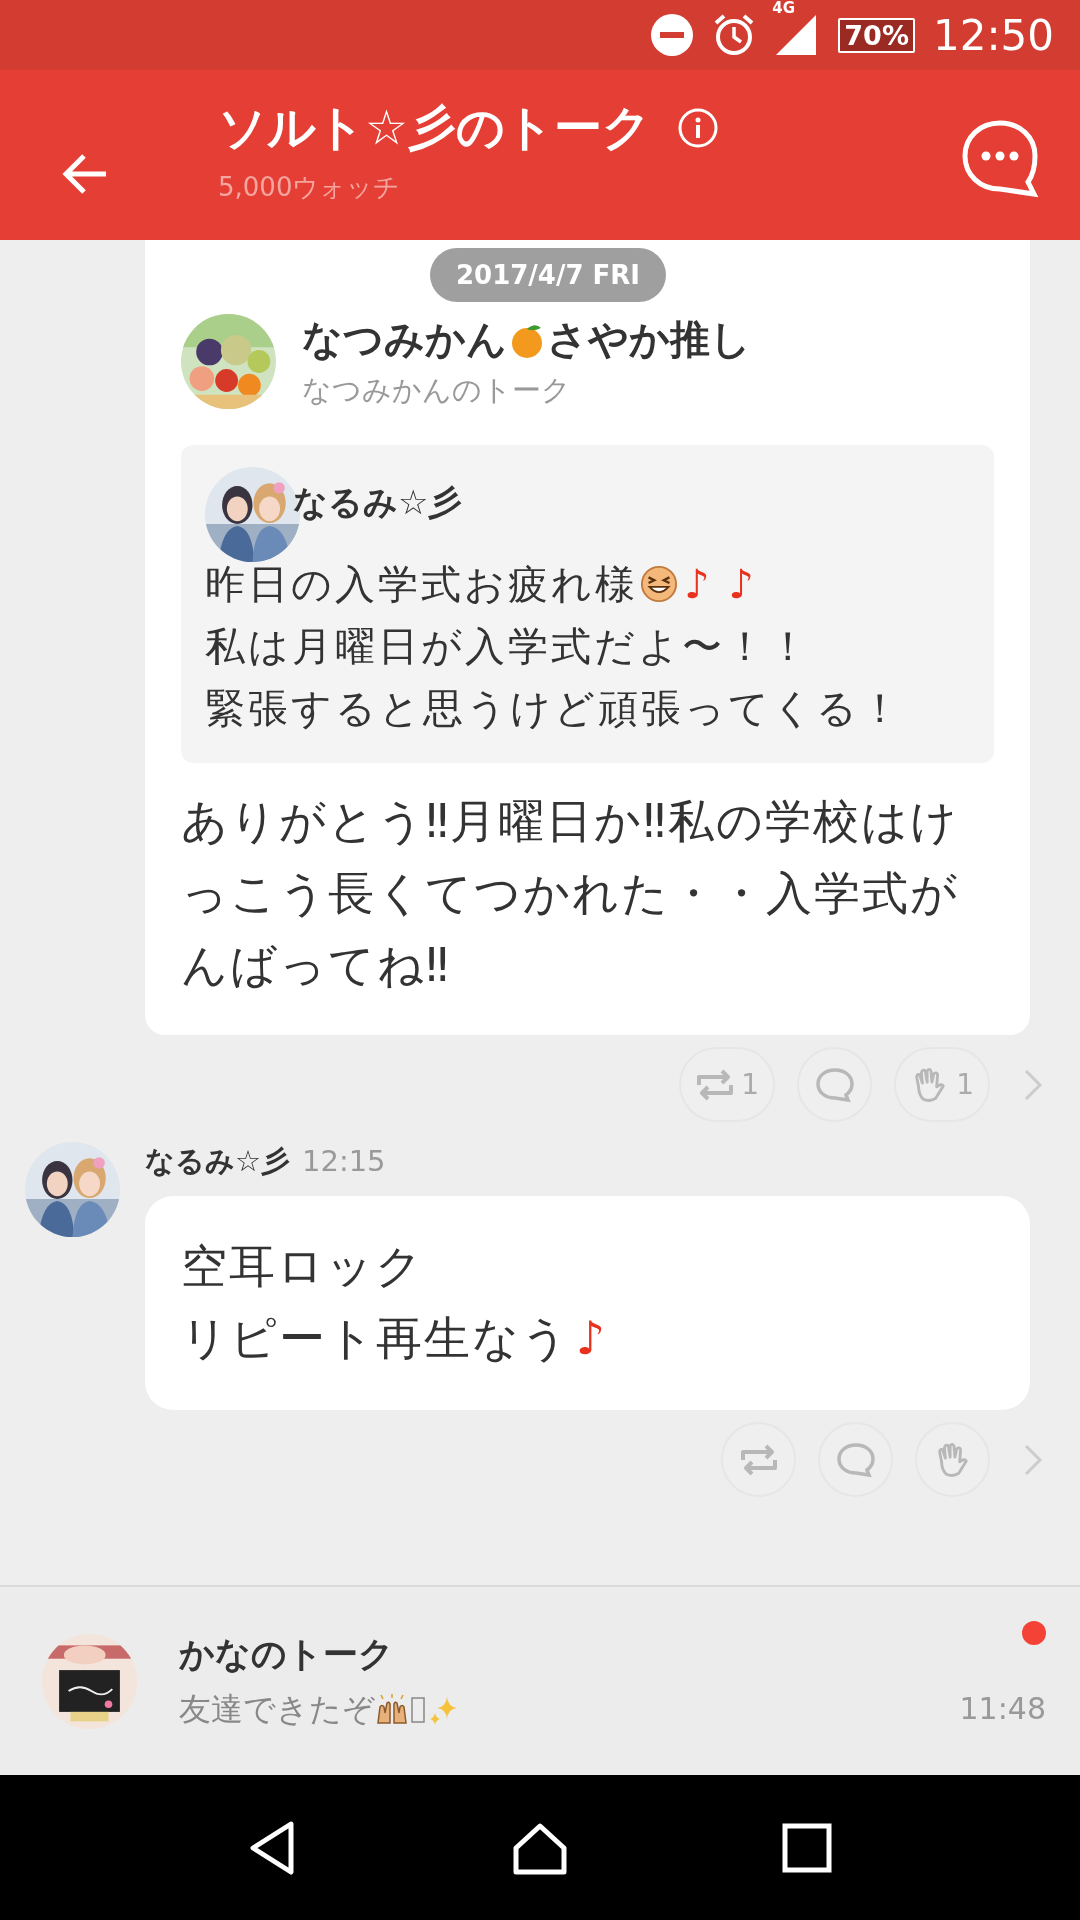 This screenshot has height=1920, width=1080. Describe the element at coordinates (993, 35) in the screenshot. I see `clock: 12:50` at that location.